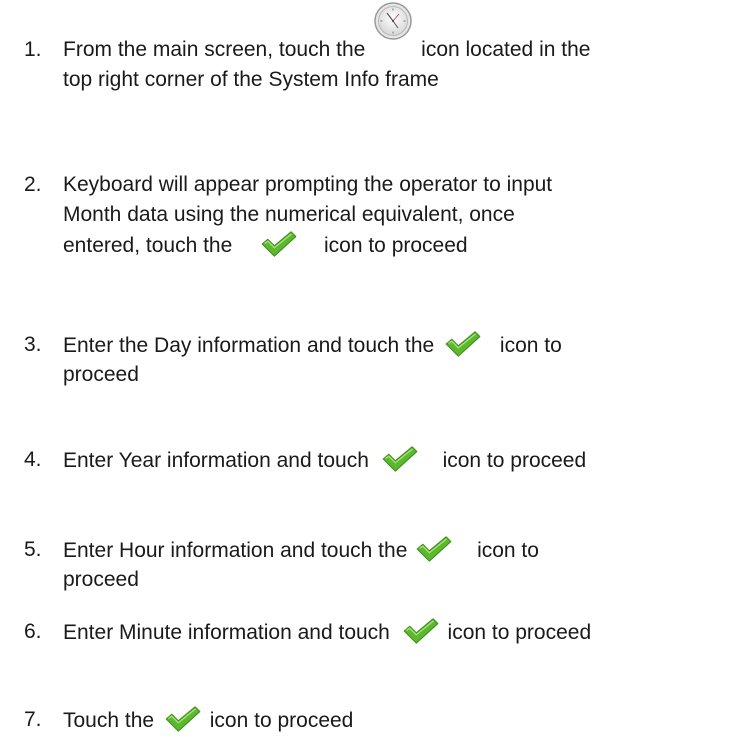 Image resolution: width=742 pixels, height=750 pixels. I want to click on step-text-line3: entered, touch the icon to proceed, so click(265, 245).